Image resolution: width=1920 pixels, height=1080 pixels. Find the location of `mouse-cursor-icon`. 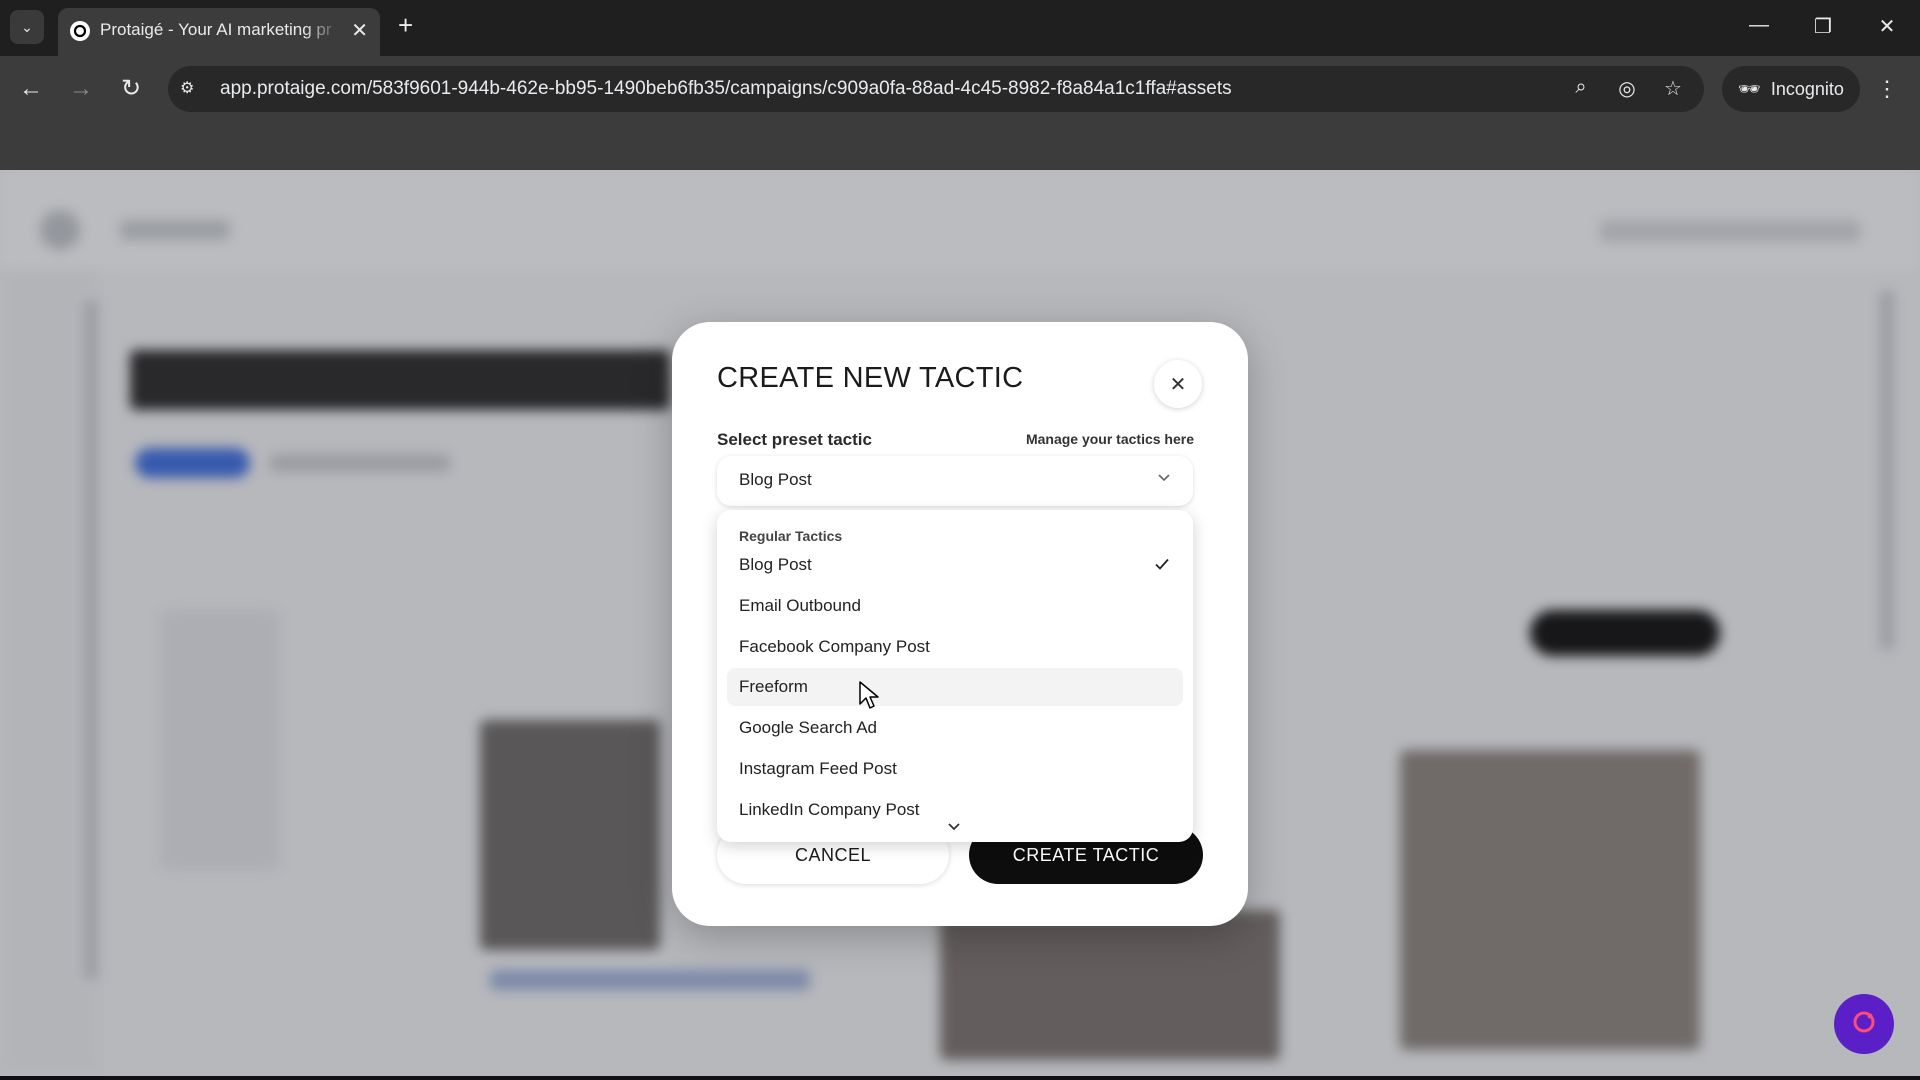

mouse-cursor-icon is located at coordinates (869, 695).